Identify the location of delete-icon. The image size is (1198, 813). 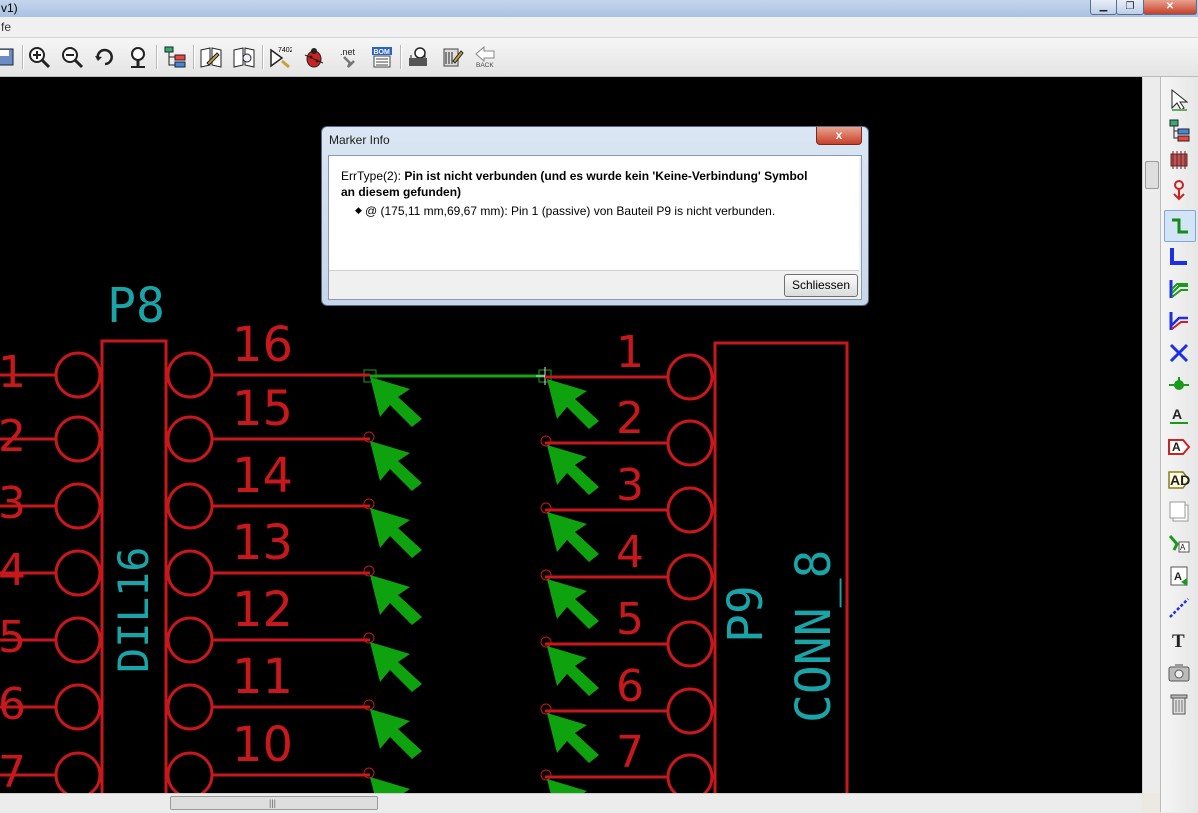
(1179, 704).